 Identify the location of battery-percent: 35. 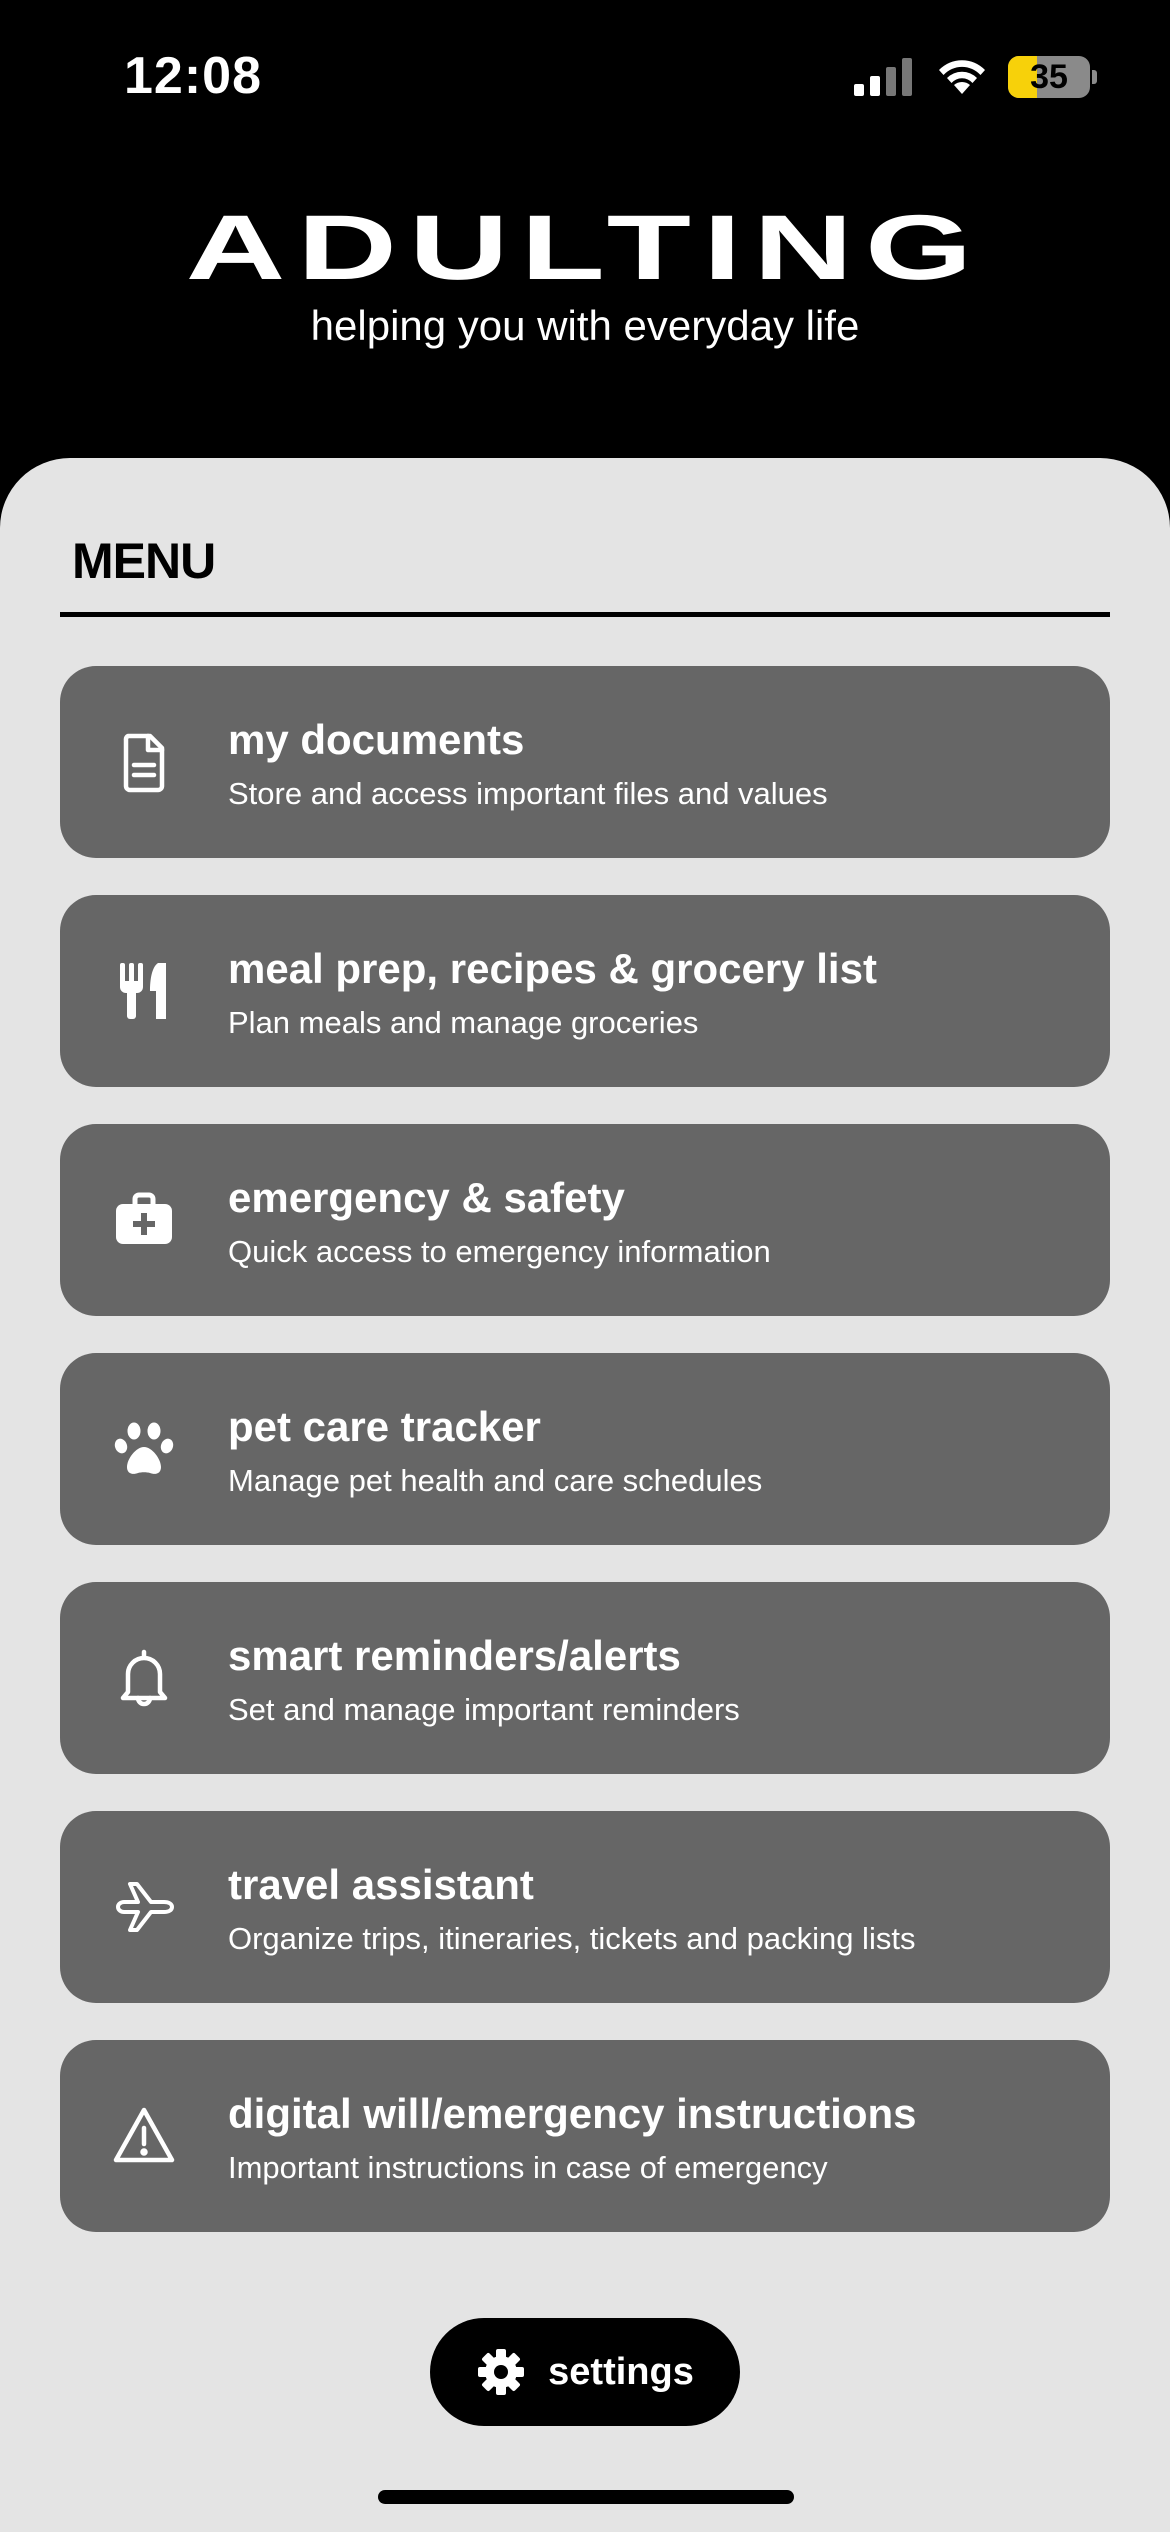
(1049, 77).